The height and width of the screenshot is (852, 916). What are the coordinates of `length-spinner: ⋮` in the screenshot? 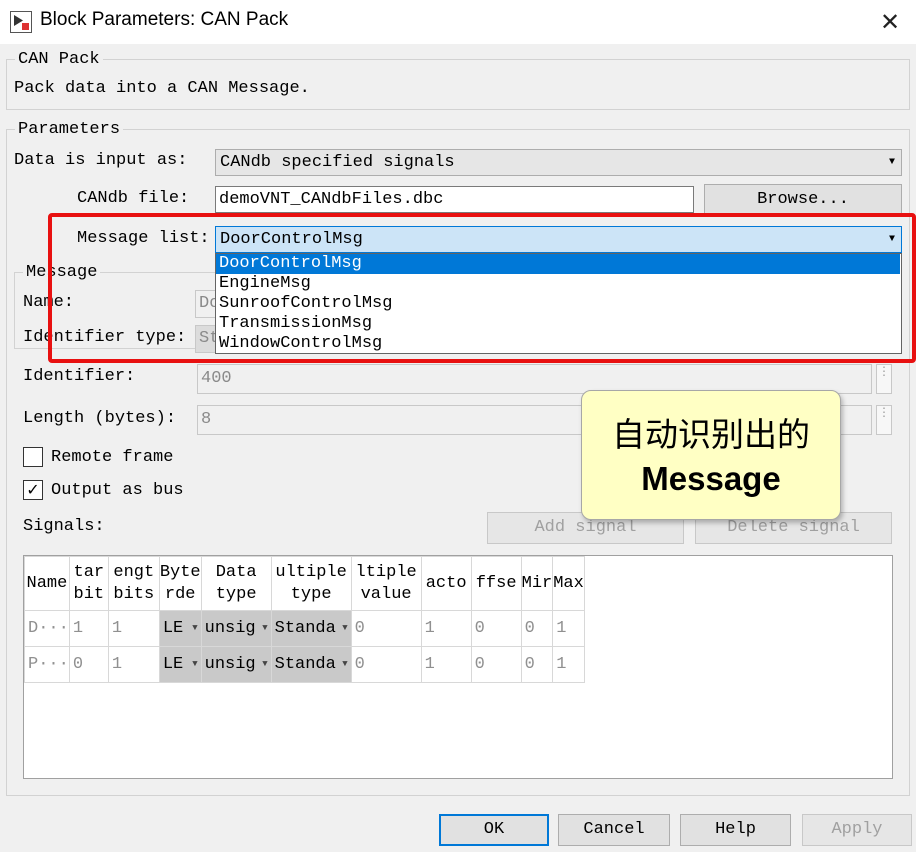 It's located at (884, 420).